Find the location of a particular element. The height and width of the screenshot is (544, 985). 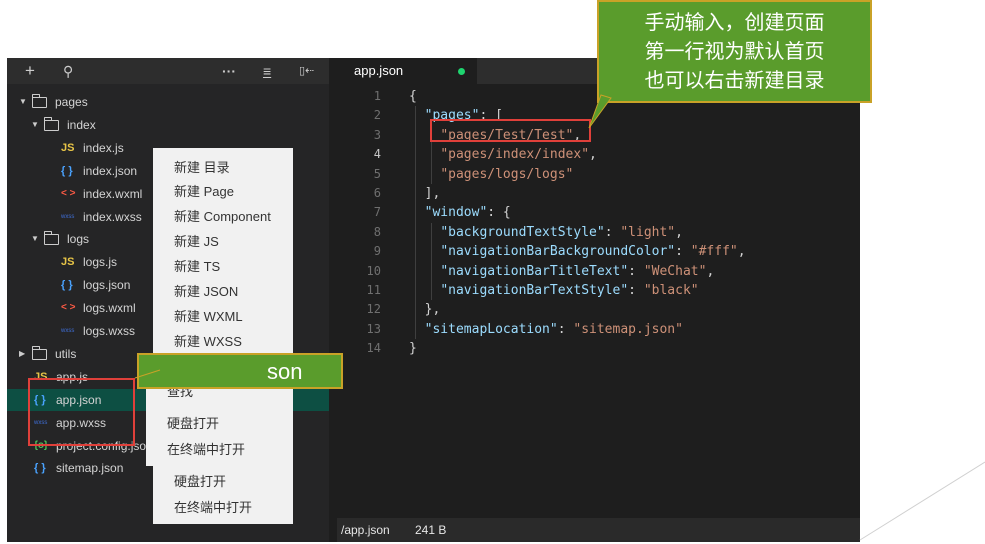

callout-mid-pointer is located at coordinates (147, 374).